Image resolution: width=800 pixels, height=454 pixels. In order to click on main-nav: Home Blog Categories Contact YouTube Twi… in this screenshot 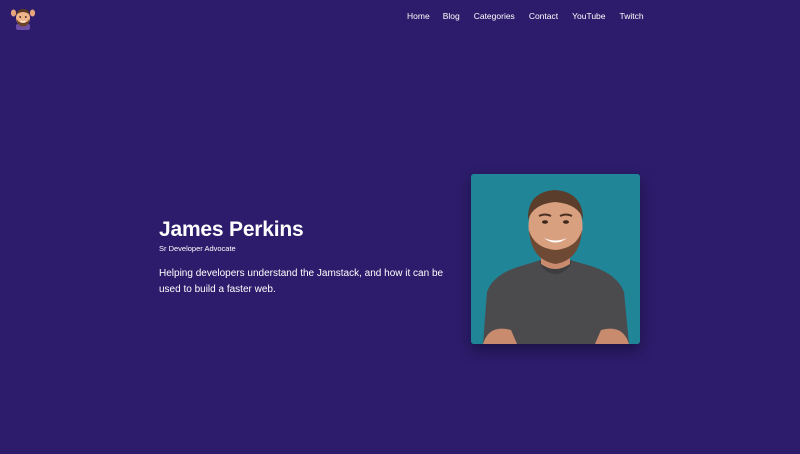, I will do `click(525, 16)`.